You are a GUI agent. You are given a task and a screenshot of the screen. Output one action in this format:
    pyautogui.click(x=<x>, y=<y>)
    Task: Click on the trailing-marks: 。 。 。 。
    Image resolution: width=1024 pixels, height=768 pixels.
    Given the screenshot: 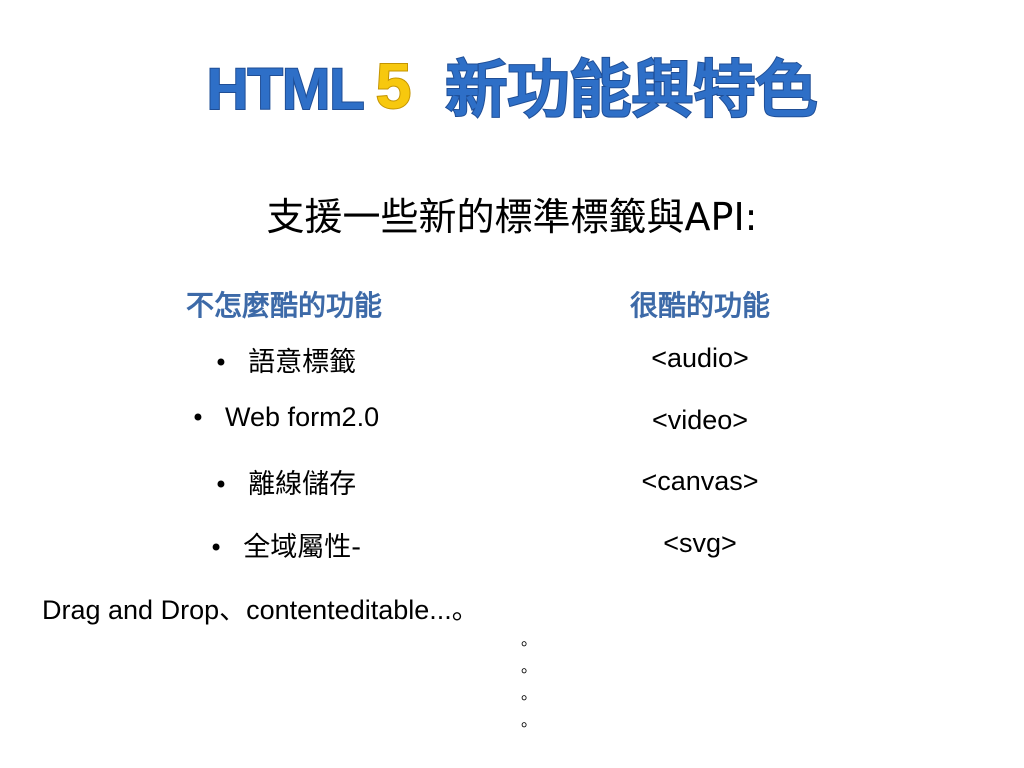 What is the action you would take?
    pyautogui.click(x=529, y=680)
    